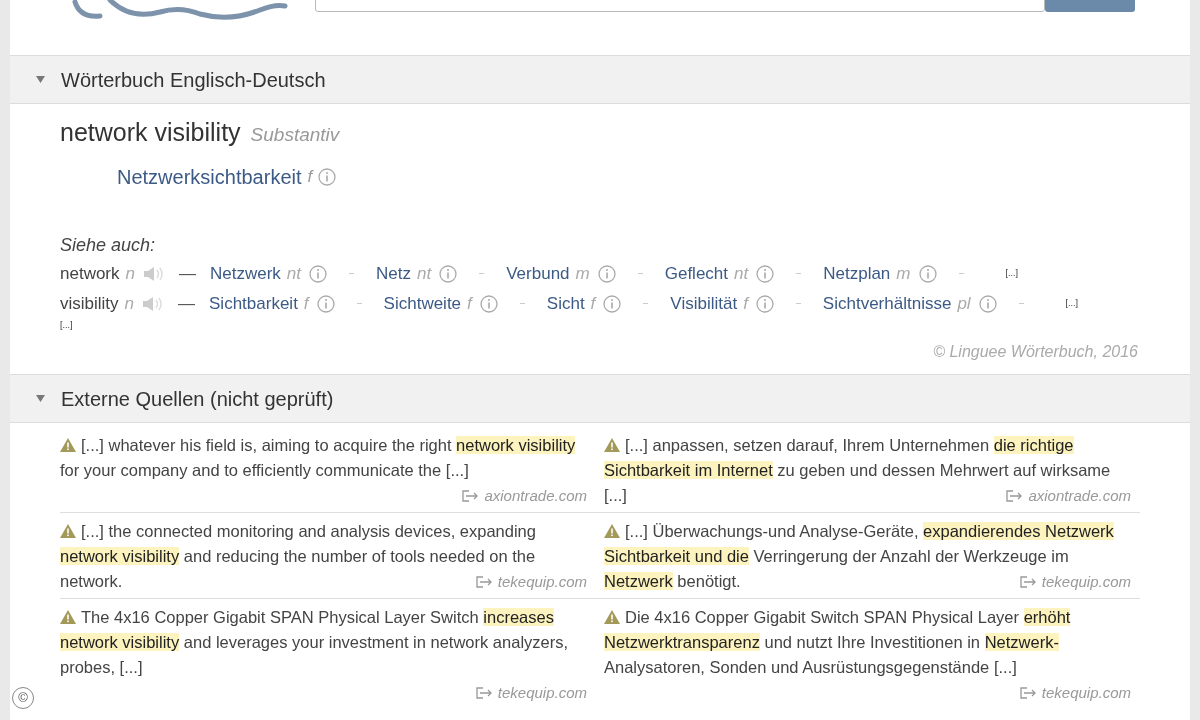  What do you see at coordinates (538, 273) in the screenshot?
I see `translation-link: Verbund` at bounding box center [538, 273].